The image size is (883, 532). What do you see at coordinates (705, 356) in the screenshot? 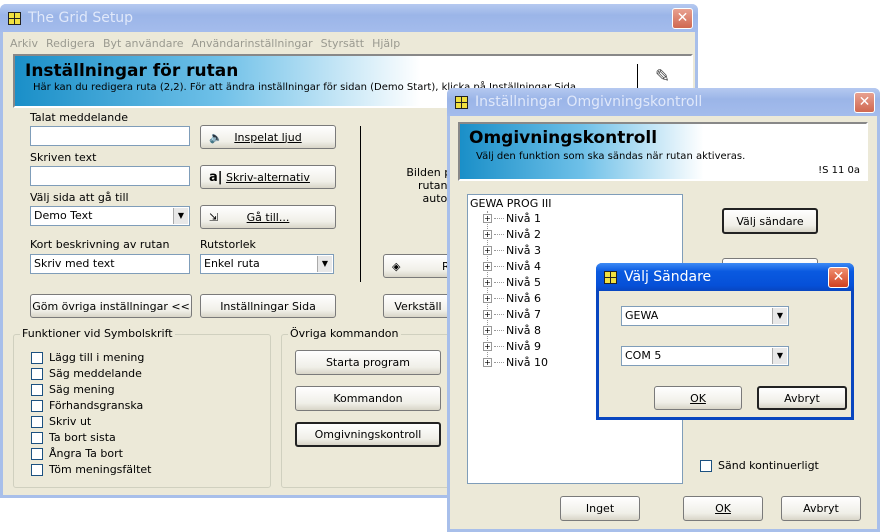
I see `port-select: COM 5 ▼` at bounding box center [705, 356].